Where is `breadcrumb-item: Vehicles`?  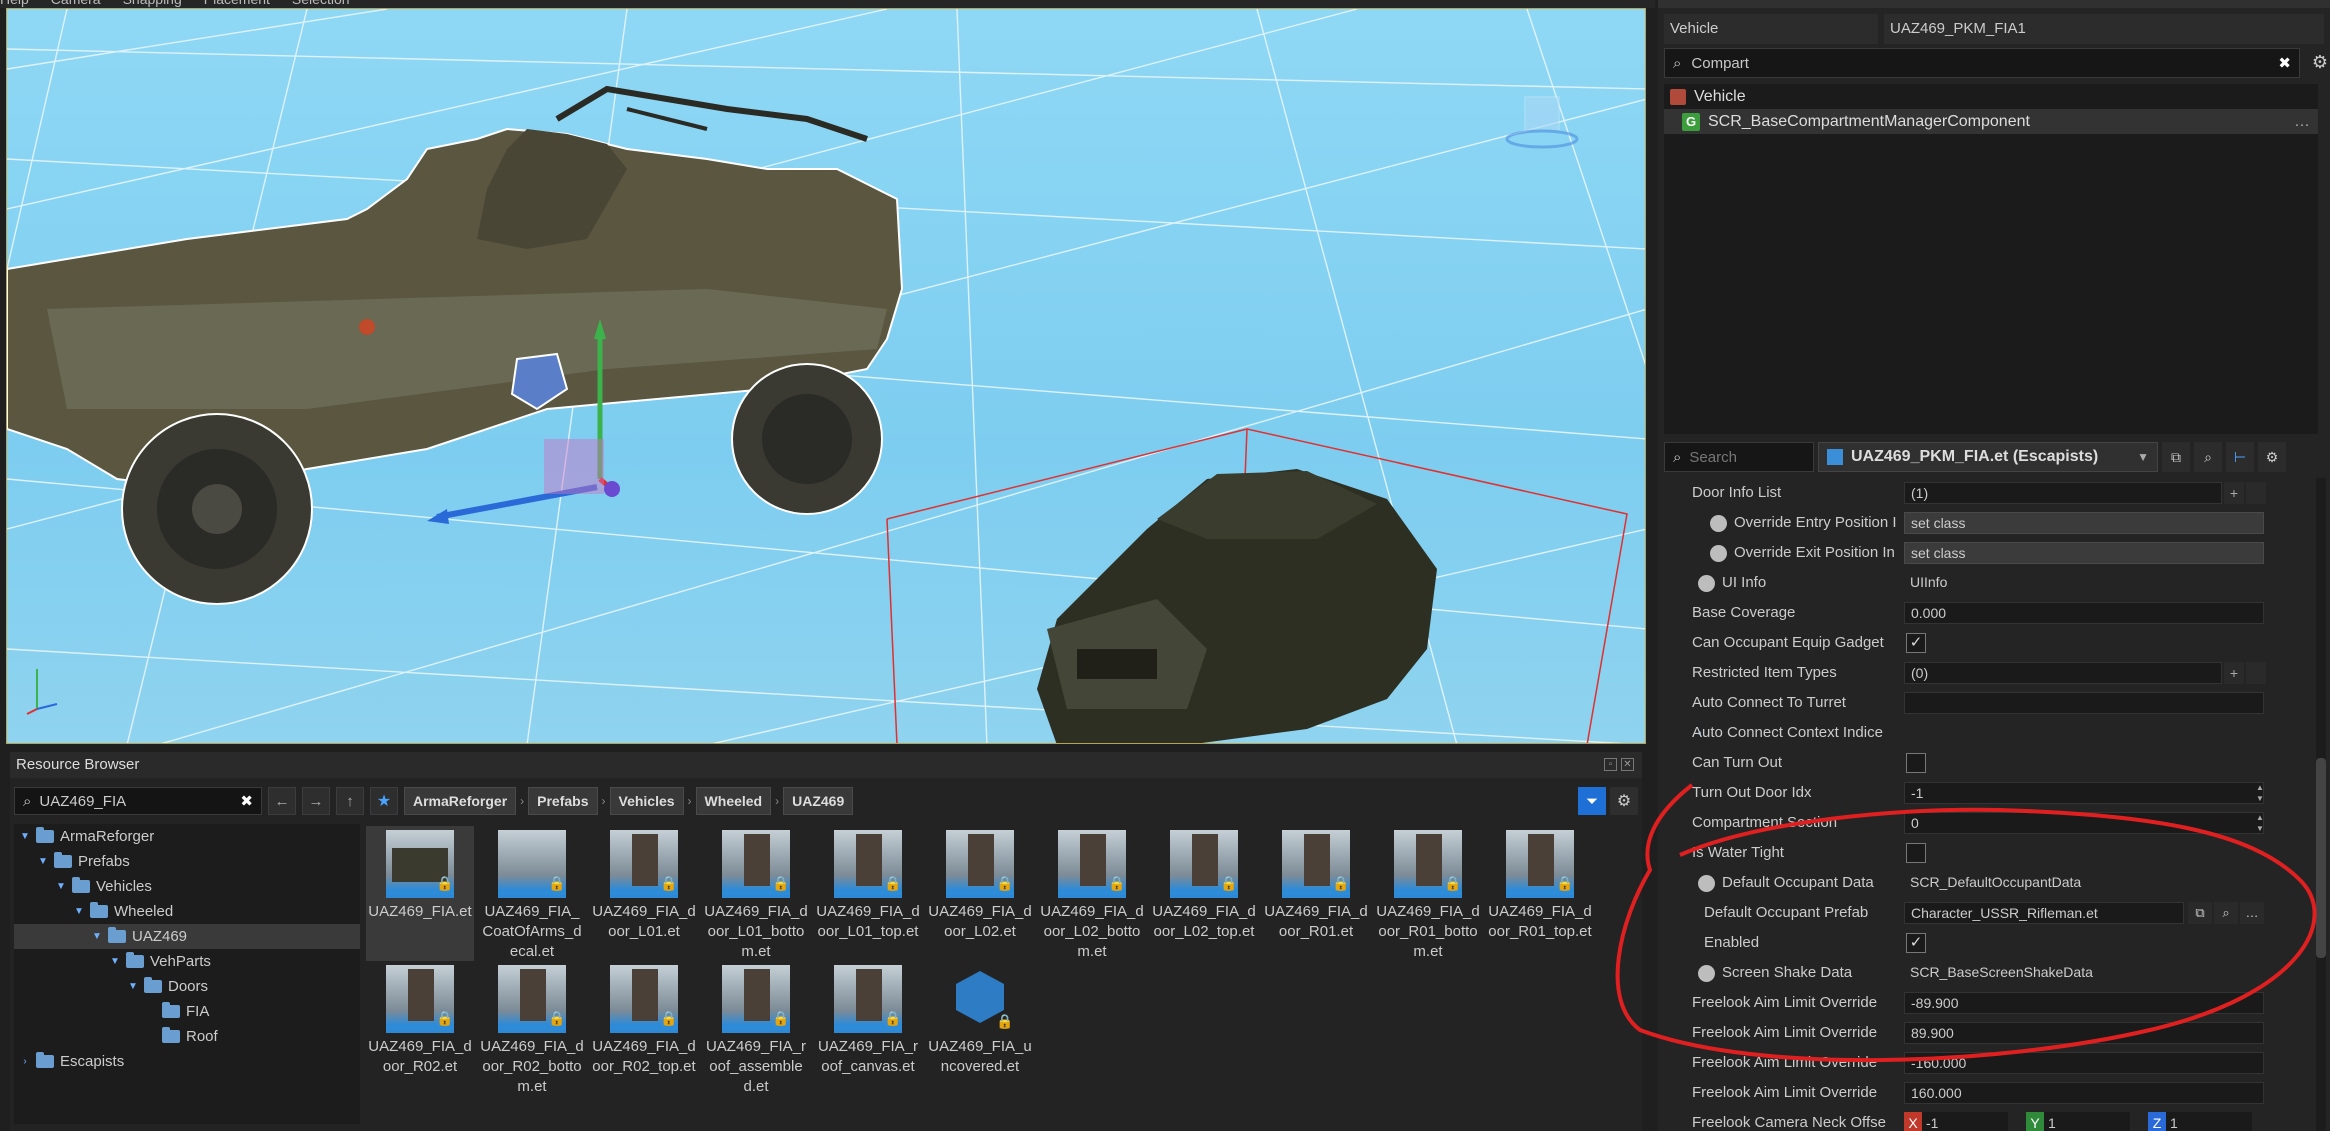 breadcrumb-item: Vehicles is located at coordinates (646, 801).